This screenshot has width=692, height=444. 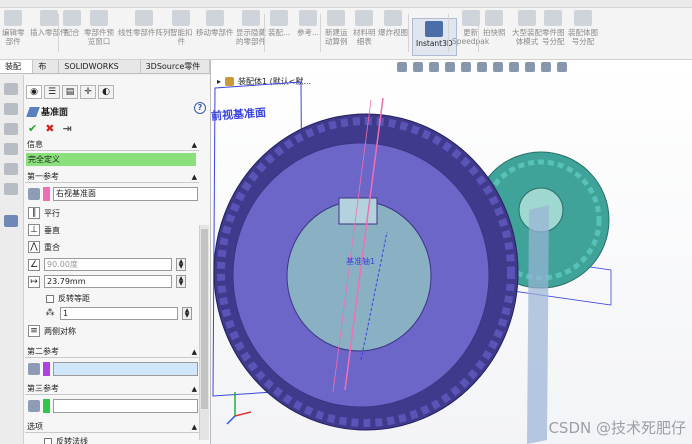 What do you see at coordinates (52, 92) in the screenshot?
I see `pm-tab-tree-icon: ☰` at bounding box center [52, 92].